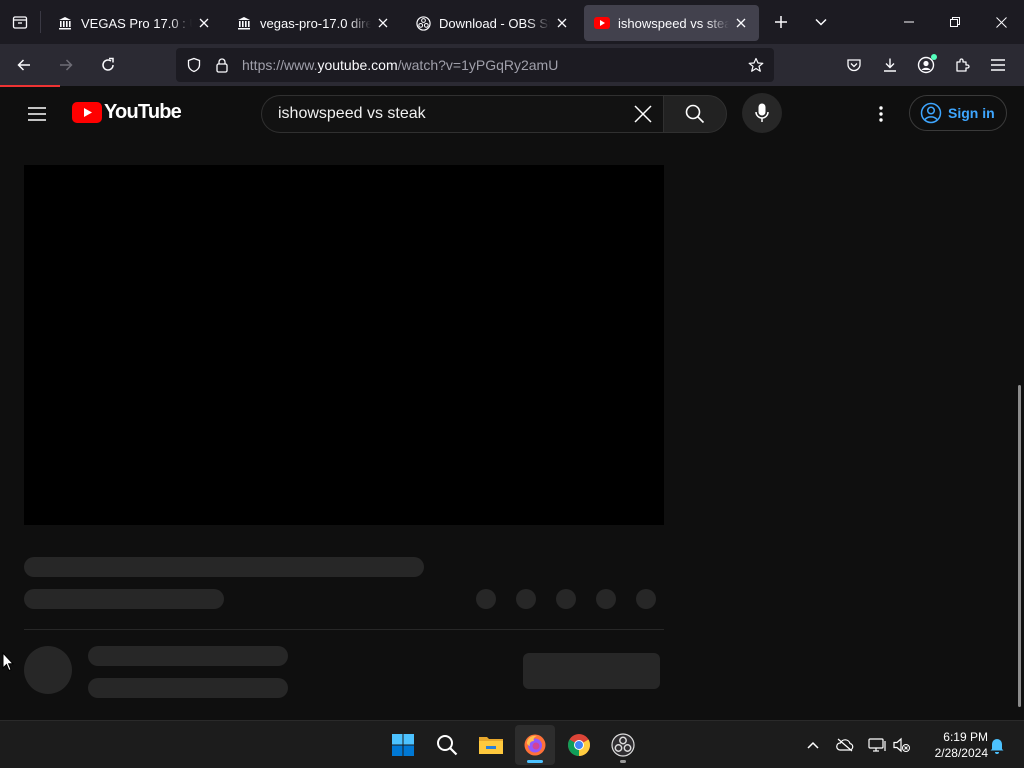  I want to click on tab-vegas-pro-unknown: VEGAS Pro 17.0 : Unknown, so click(134, 23).